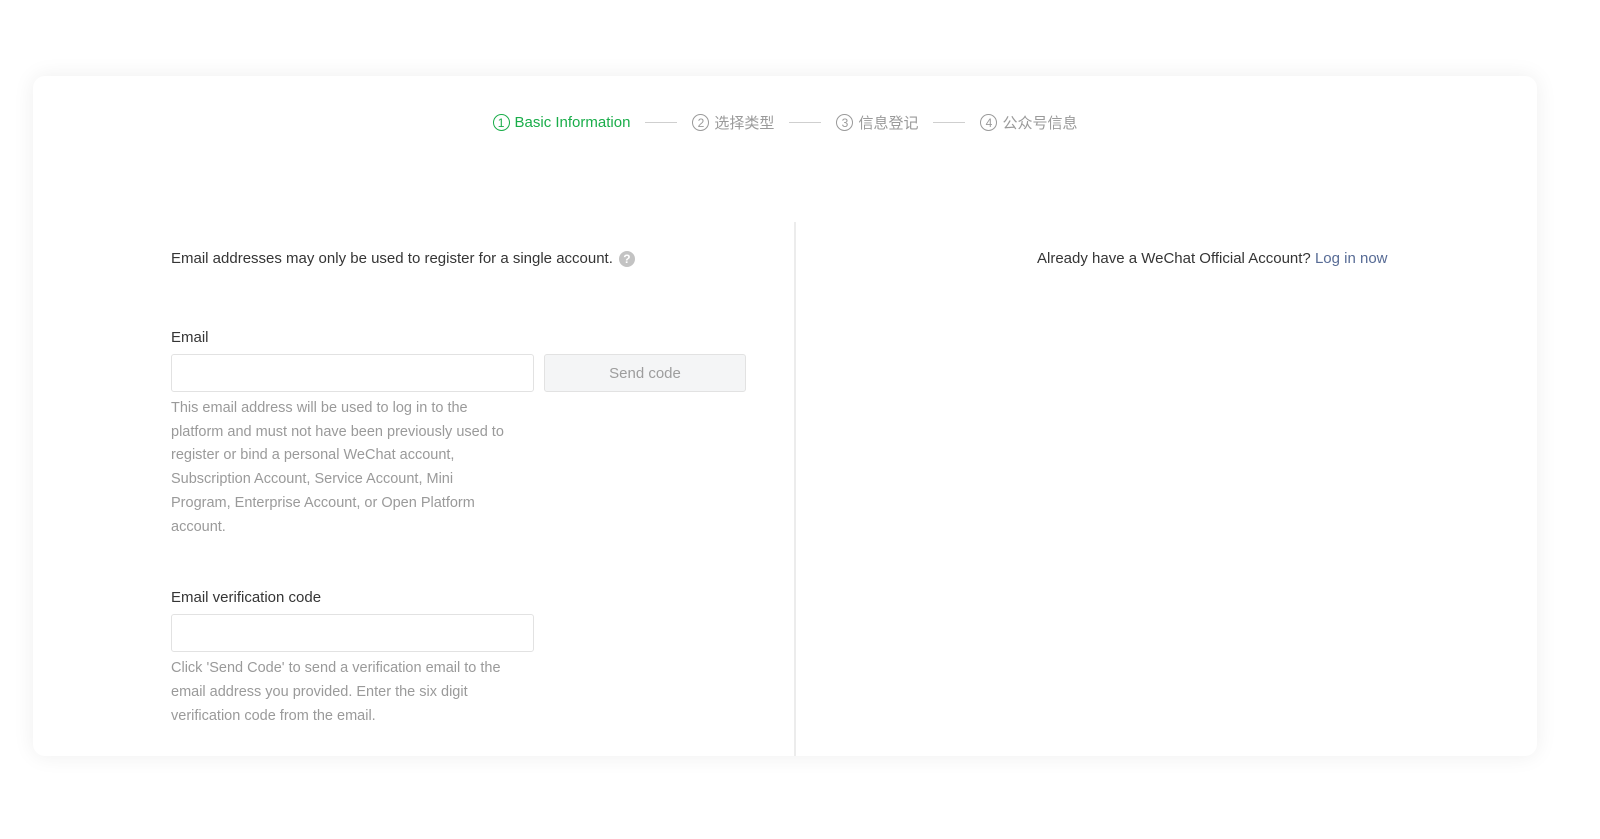 The height and width of the screenshot is (839, 1600). Describe the element at coordinates (1351, 258) in the screenshot. I see `login-now-link: Log in now` at that location.